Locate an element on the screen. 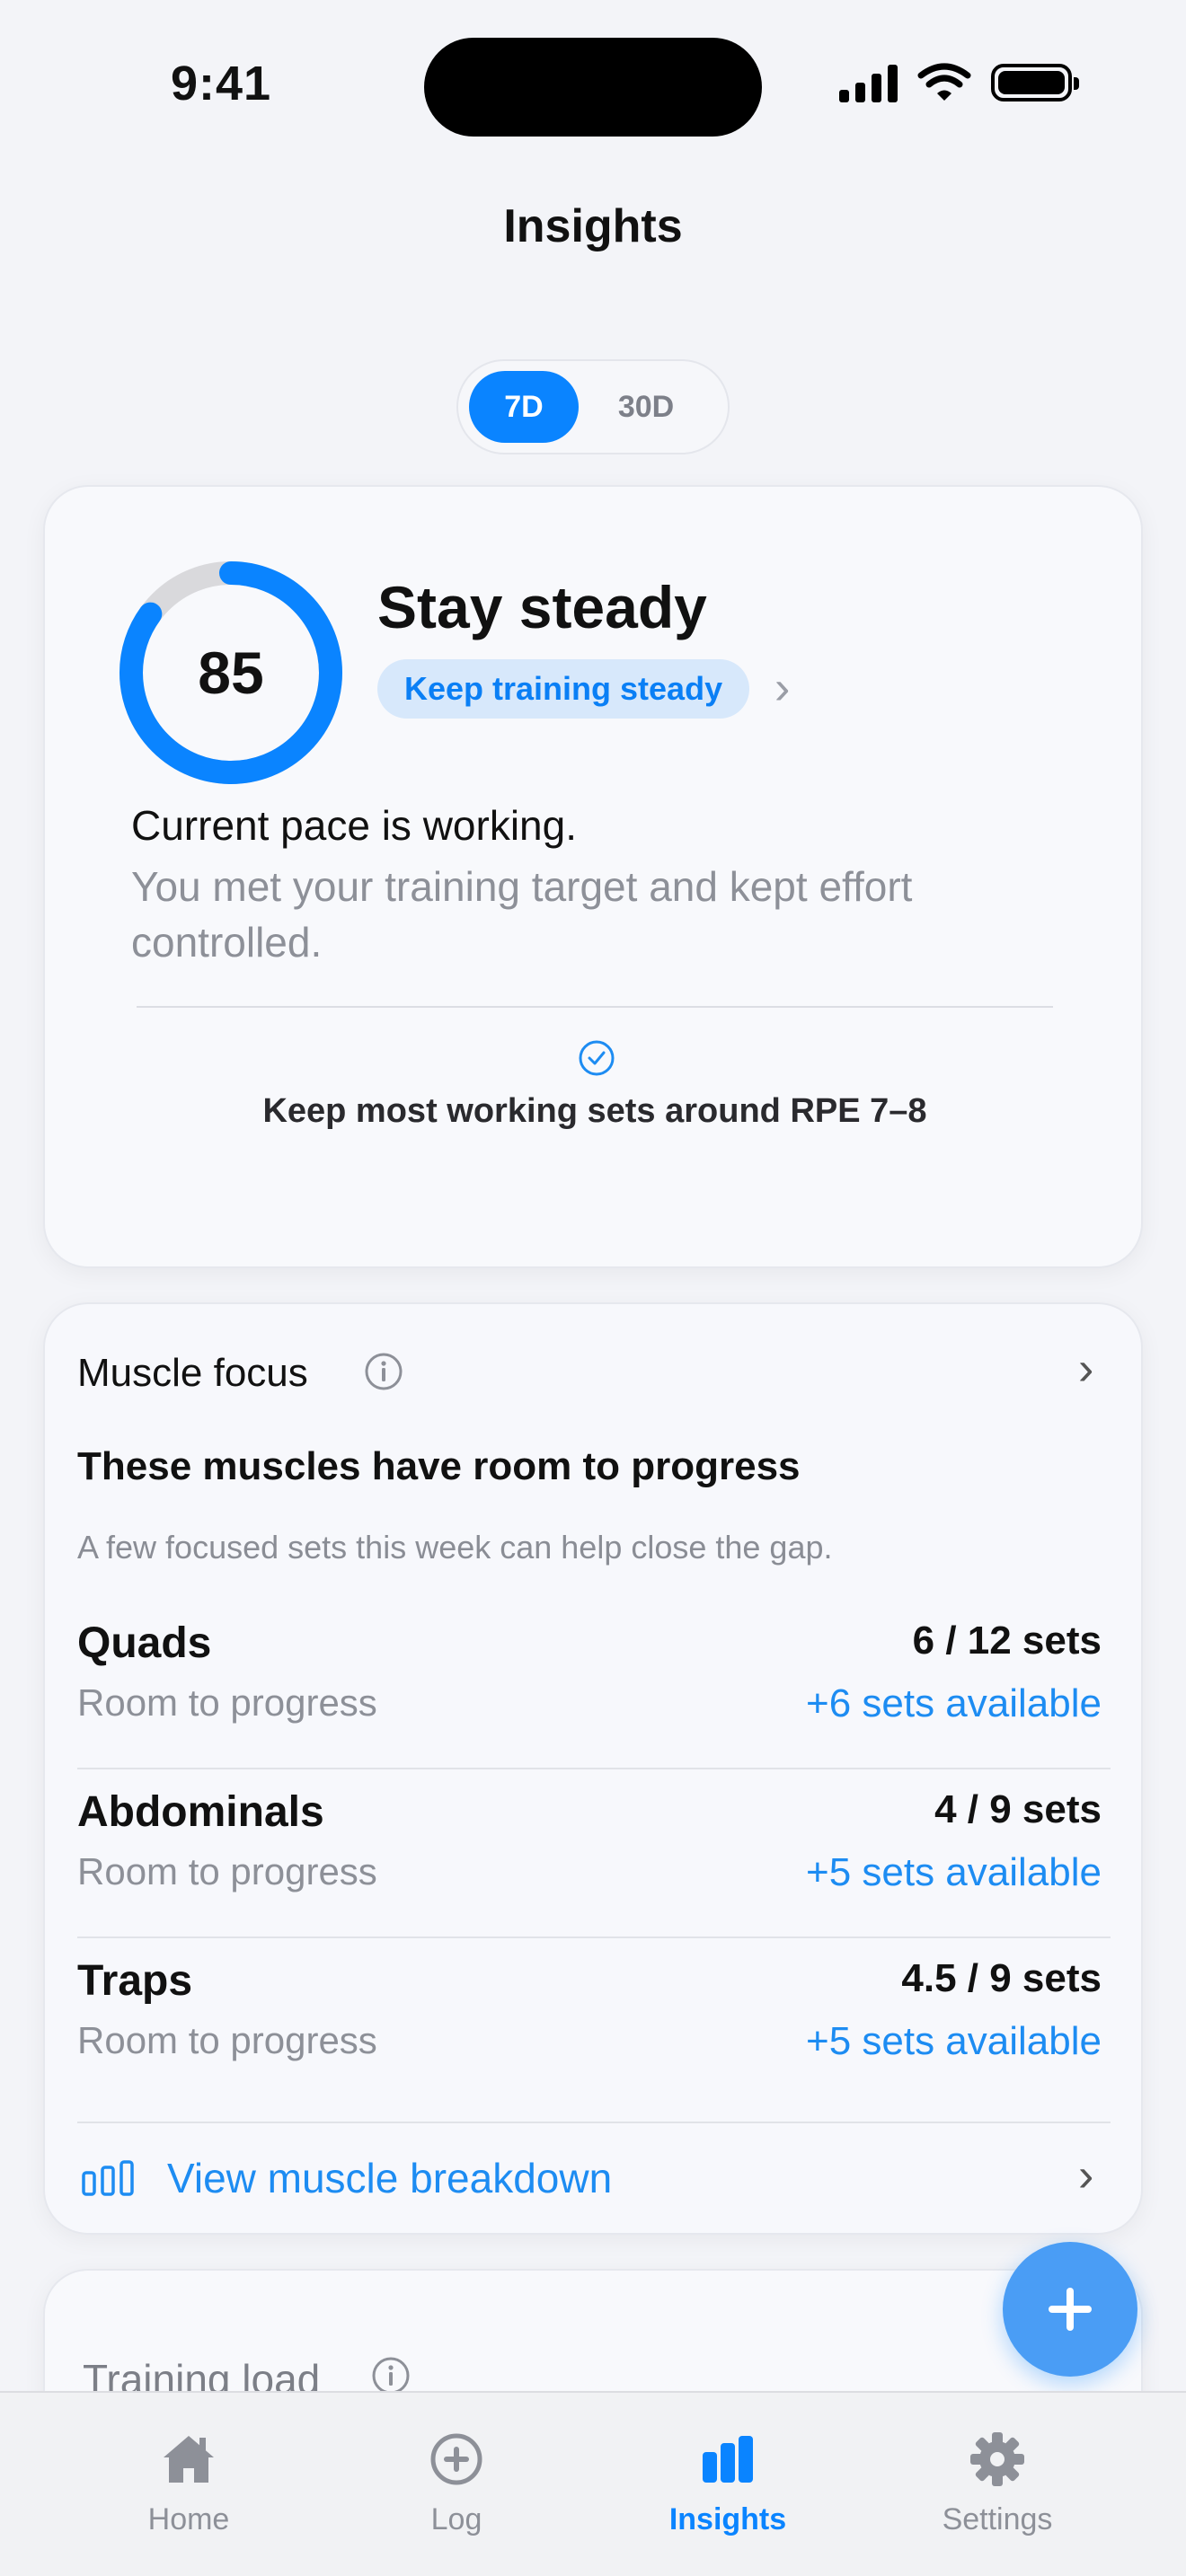 This screenshot has height=2576, width=1186. muscle-sets: 4 / 9 sets is located at coordinates (1018, 1809).